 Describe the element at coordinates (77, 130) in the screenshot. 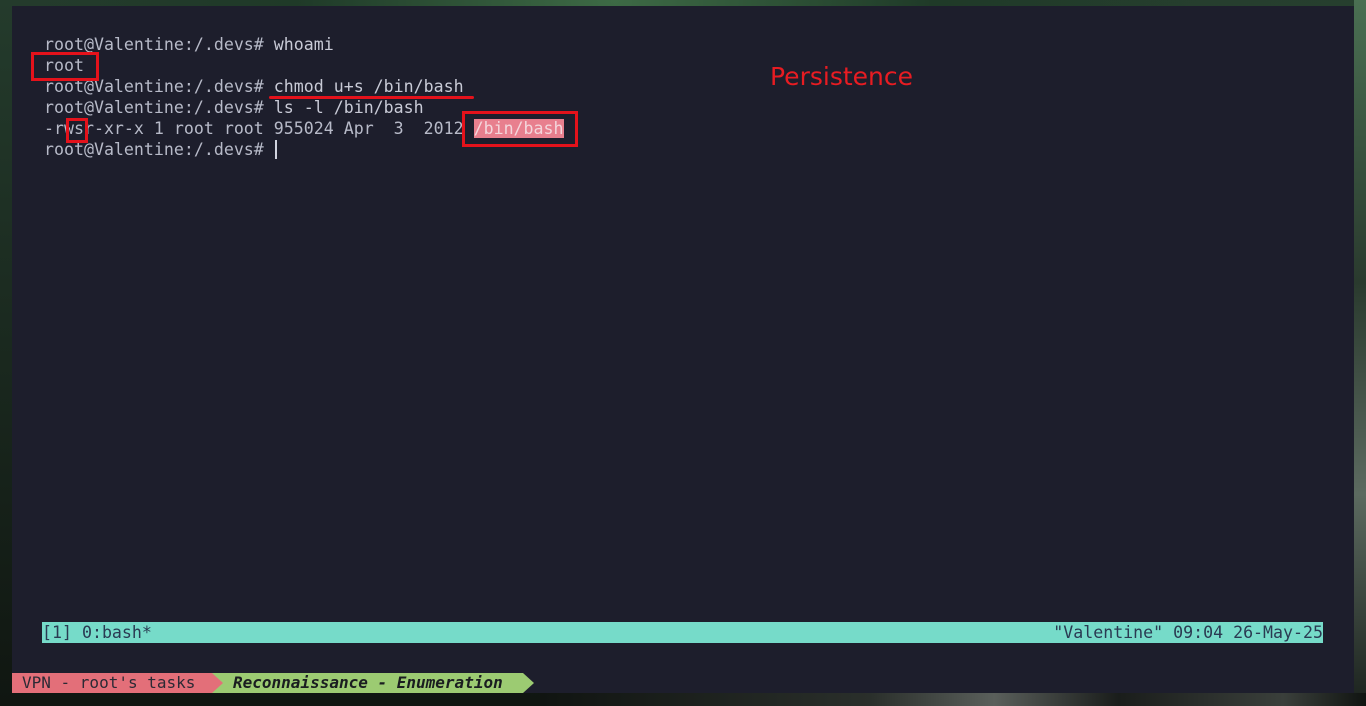

I see `annotation-box-suid-bit` at that location.